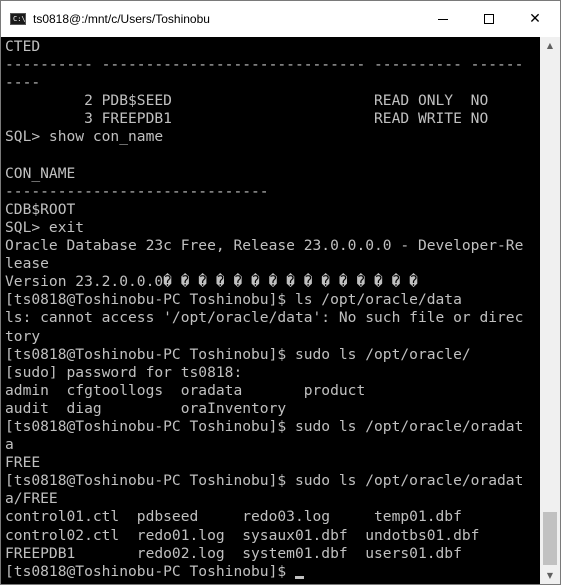 The image size is (561, 585). I want to click on maximize-icon, so click(489, 19).